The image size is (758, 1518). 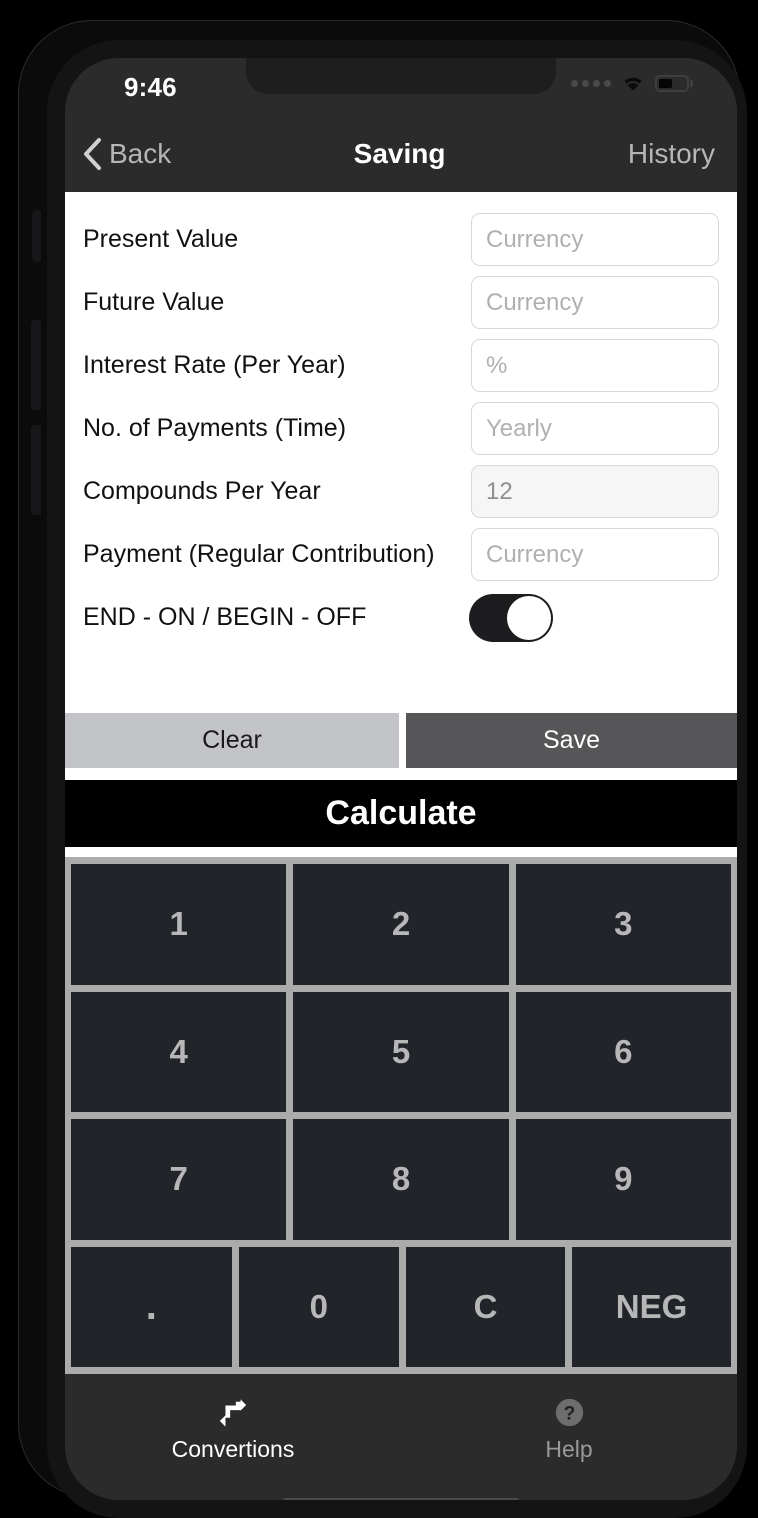 What do you see at coordinates (595, 491) in the screenshot?
I see `compounds-per-year-input` at bounding box center [595, 491].